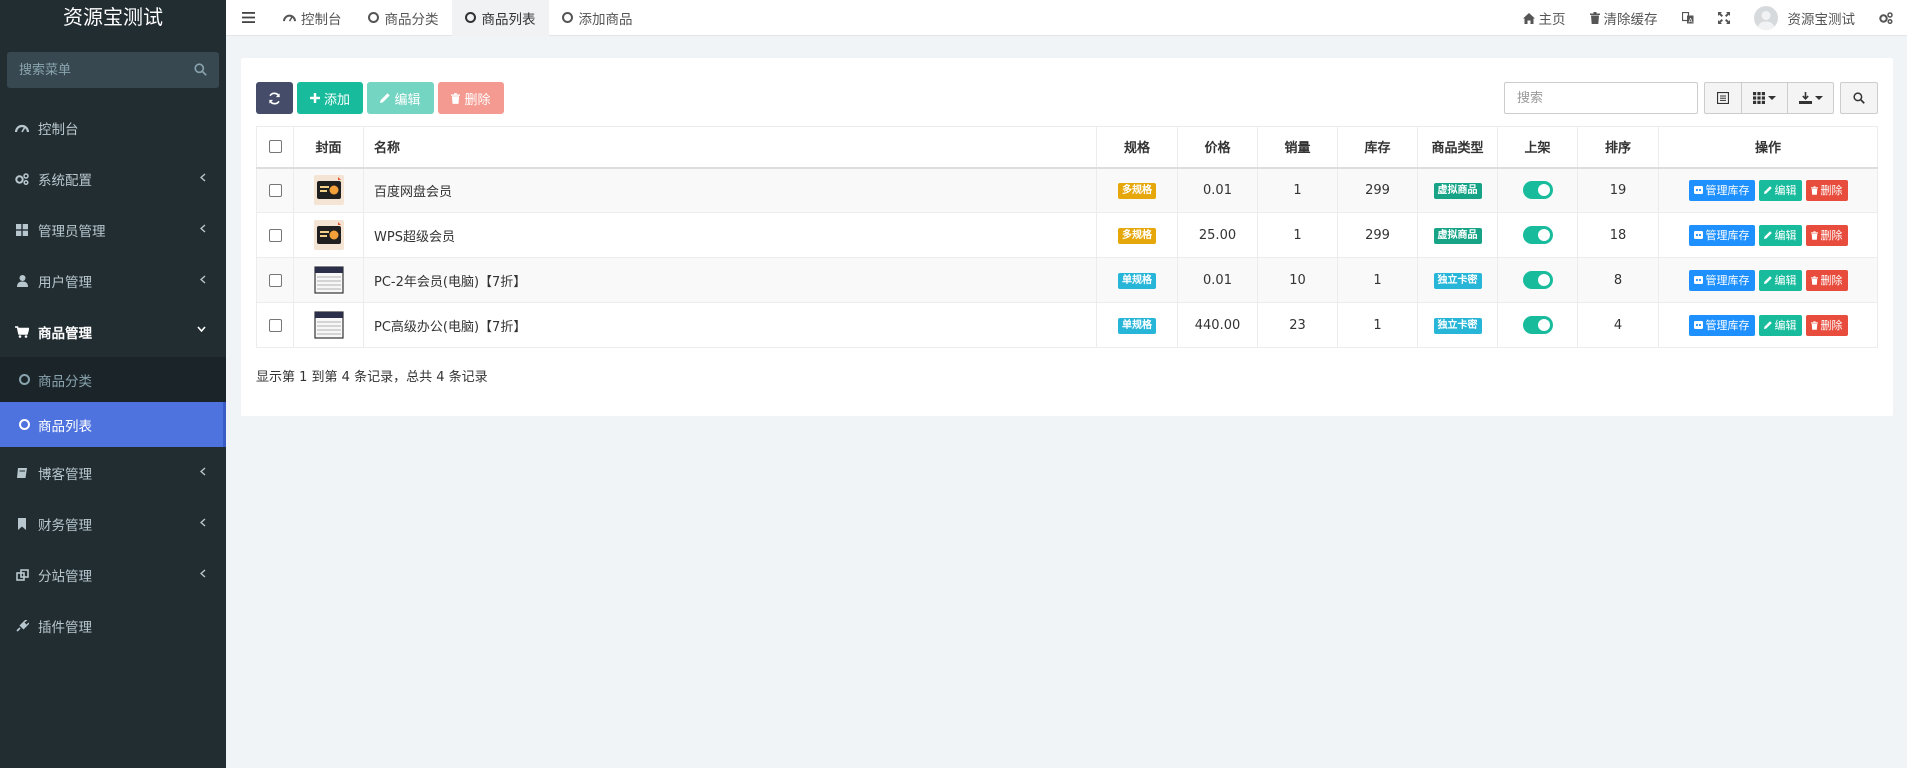 The width and height of the screenshot is (1907, 768). Describe the element at coordinates (330, 98) in the screenshot. I see `add-button: 添加` at that location.